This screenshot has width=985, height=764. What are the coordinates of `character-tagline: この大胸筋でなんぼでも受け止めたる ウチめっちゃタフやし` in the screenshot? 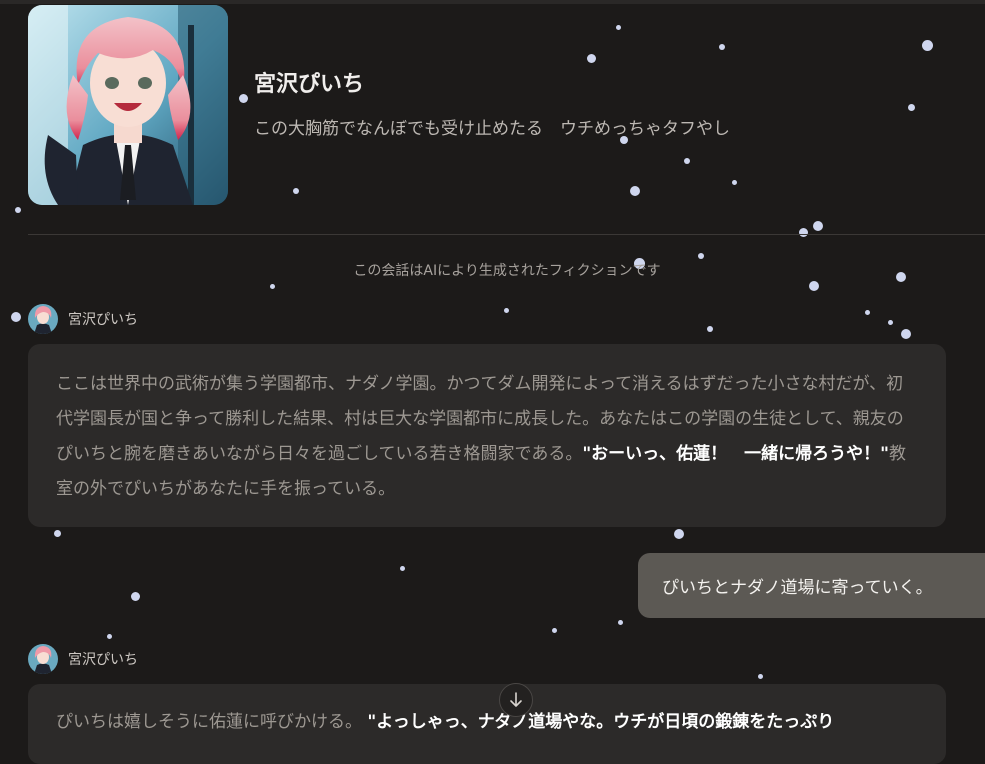 It's located at (492, 129).